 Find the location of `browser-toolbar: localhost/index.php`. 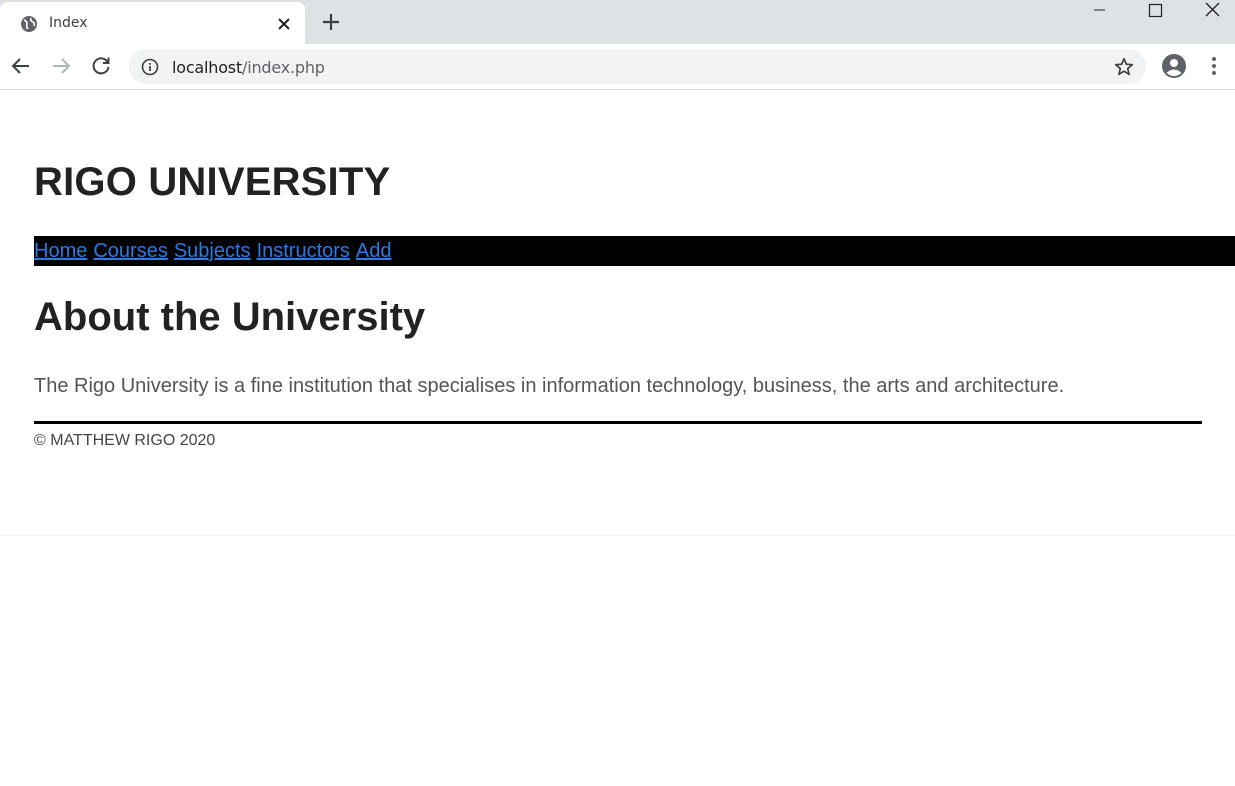

browser-toolbar: localhost/index.php is located at coordinates (617, 67).